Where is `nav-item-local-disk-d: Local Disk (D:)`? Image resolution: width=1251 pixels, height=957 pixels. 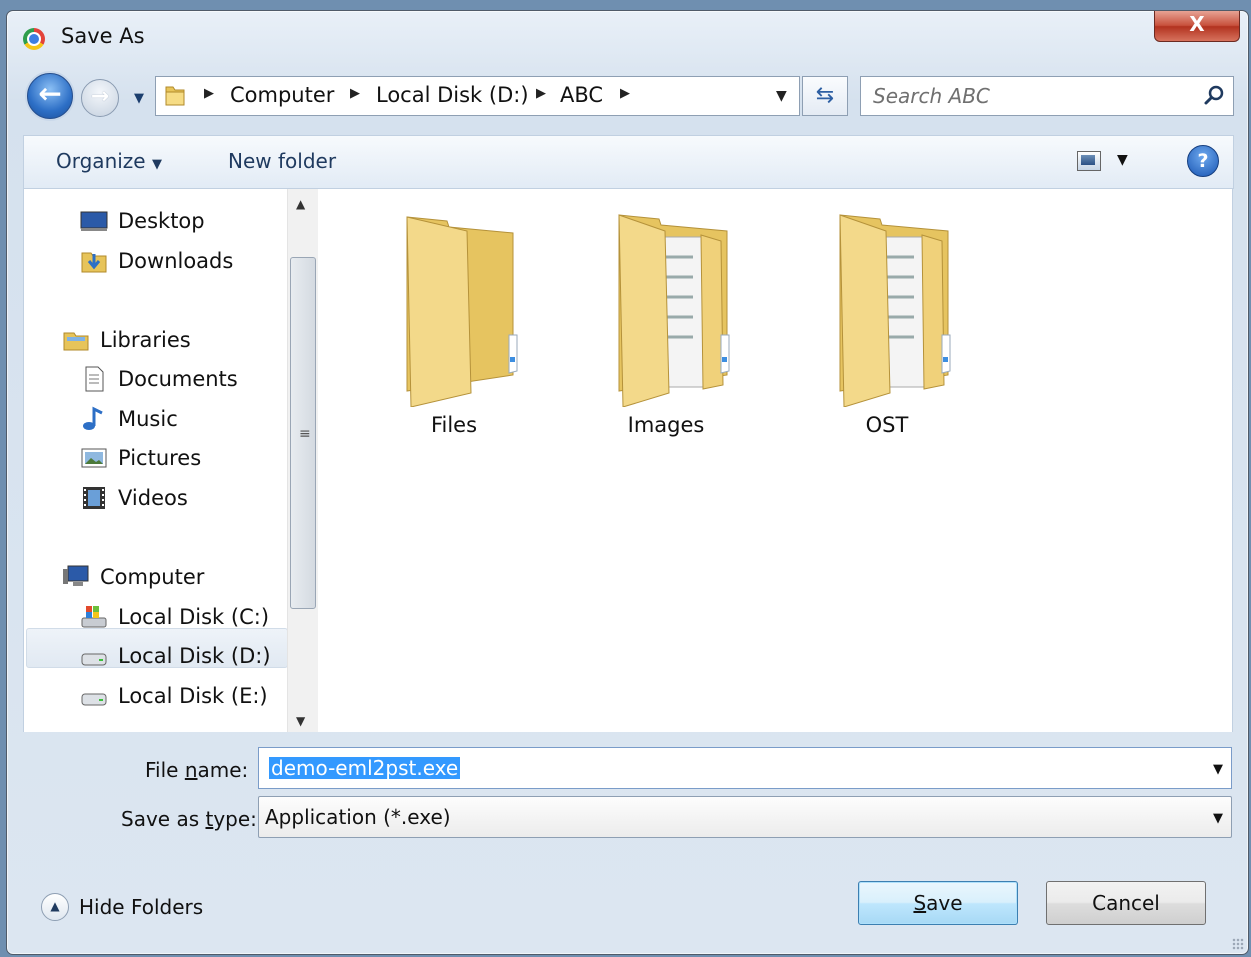 nav-item-local-disk-d: Local Disk (D:) is located at coordinates (175, 656).